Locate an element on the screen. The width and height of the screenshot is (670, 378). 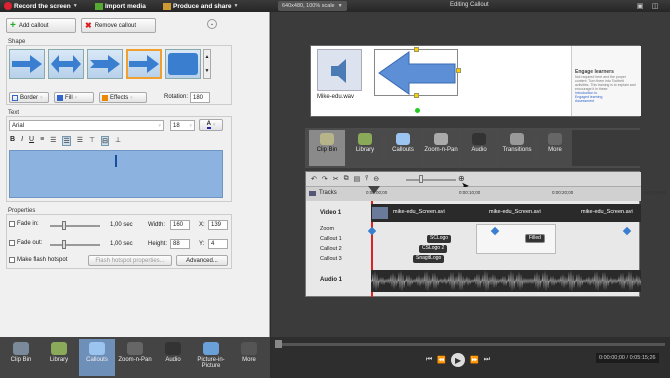
collapse-icon: ⌄ is located at coordinates (212, 24).